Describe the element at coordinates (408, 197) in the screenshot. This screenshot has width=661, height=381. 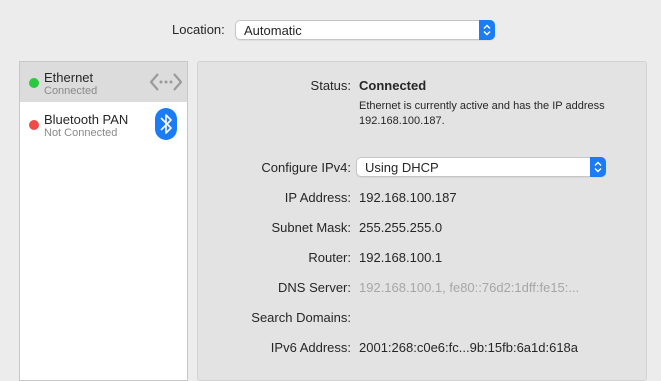
I see `ip-address-value: 192.168.100.187` at that location.